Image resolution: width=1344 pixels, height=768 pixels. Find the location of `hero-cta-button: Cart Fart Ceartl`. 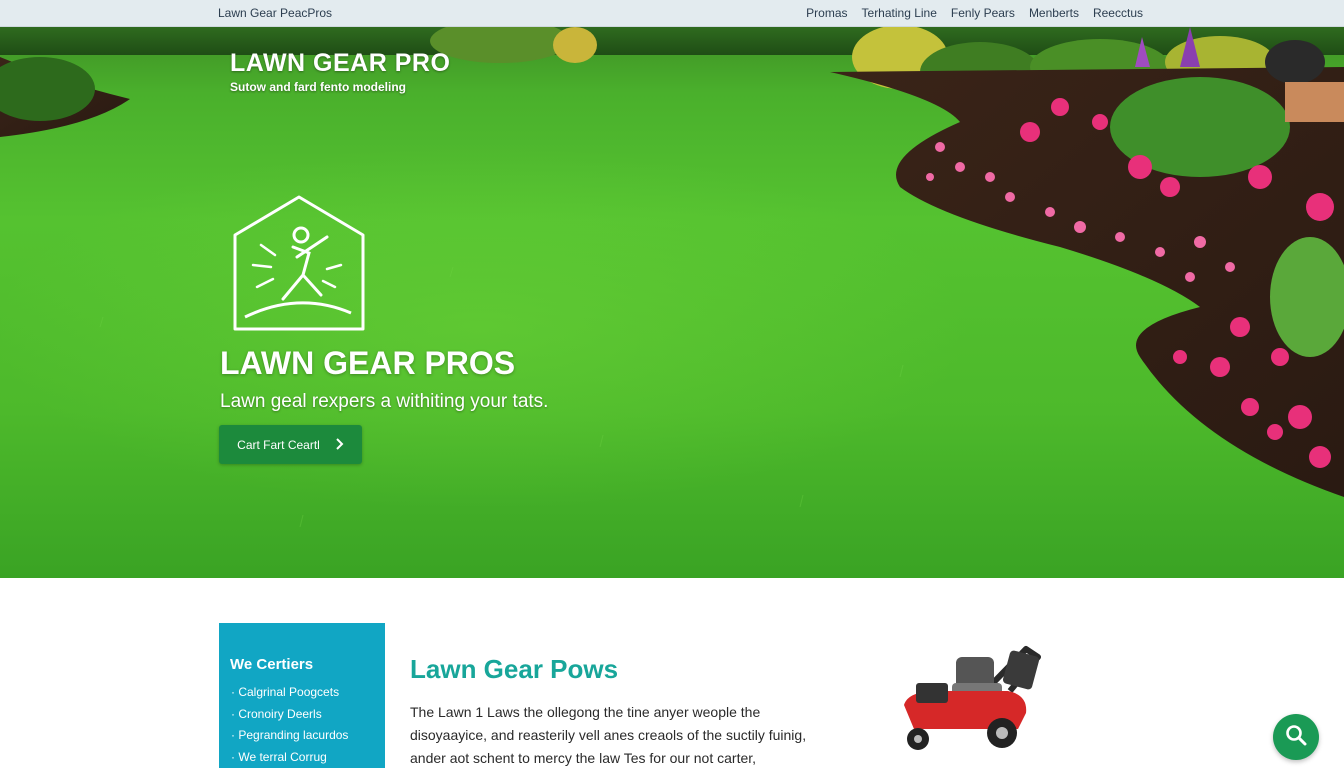

hero-cta-button: Cart Fart Ceartl is located at coordinates (290, 444).